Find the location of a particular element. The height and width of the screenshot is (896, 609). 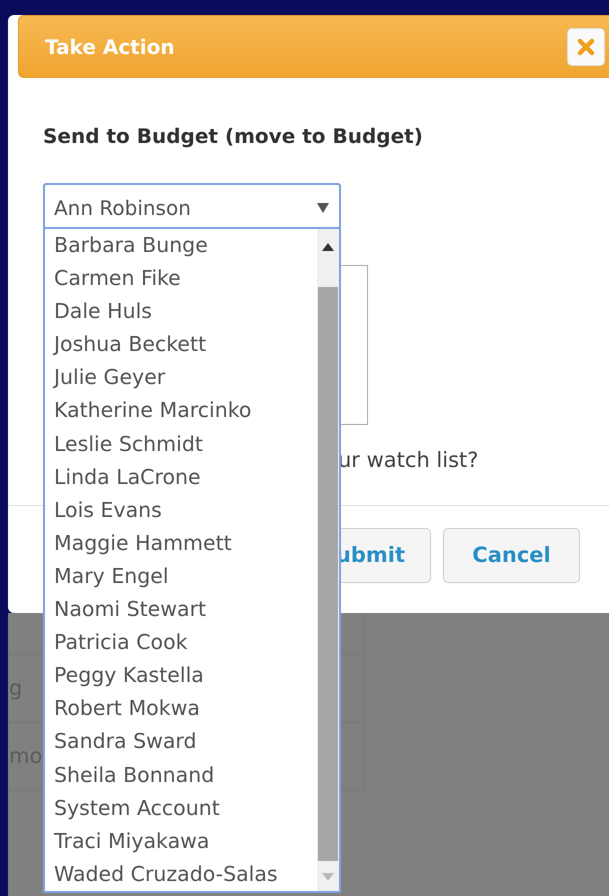

dropdown-option: Traci Miyakawa is located at coordinates (185, 841).